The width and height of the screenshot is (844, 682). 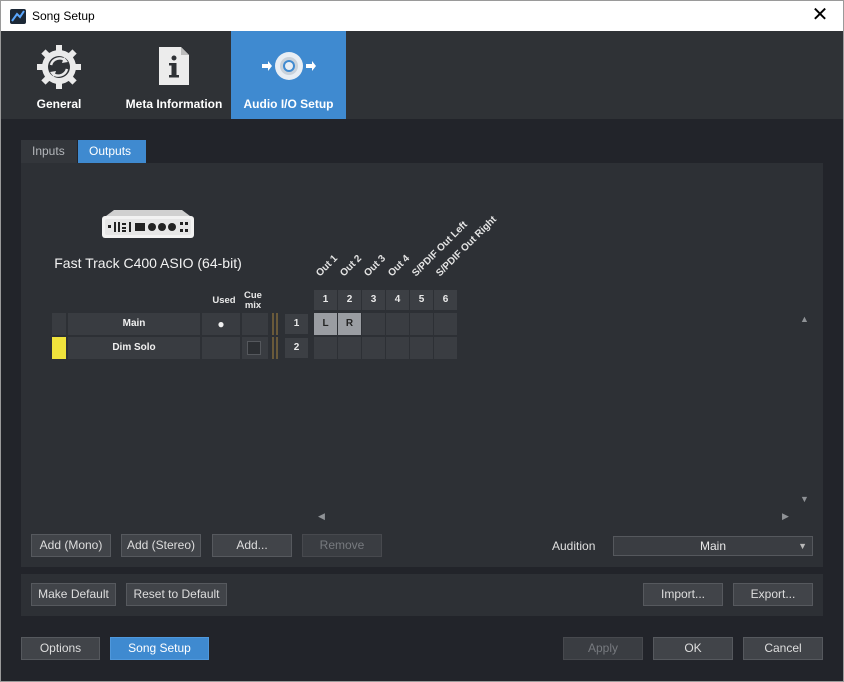 I want to click on channel-number-1: 1, so click(x=325, y=300).